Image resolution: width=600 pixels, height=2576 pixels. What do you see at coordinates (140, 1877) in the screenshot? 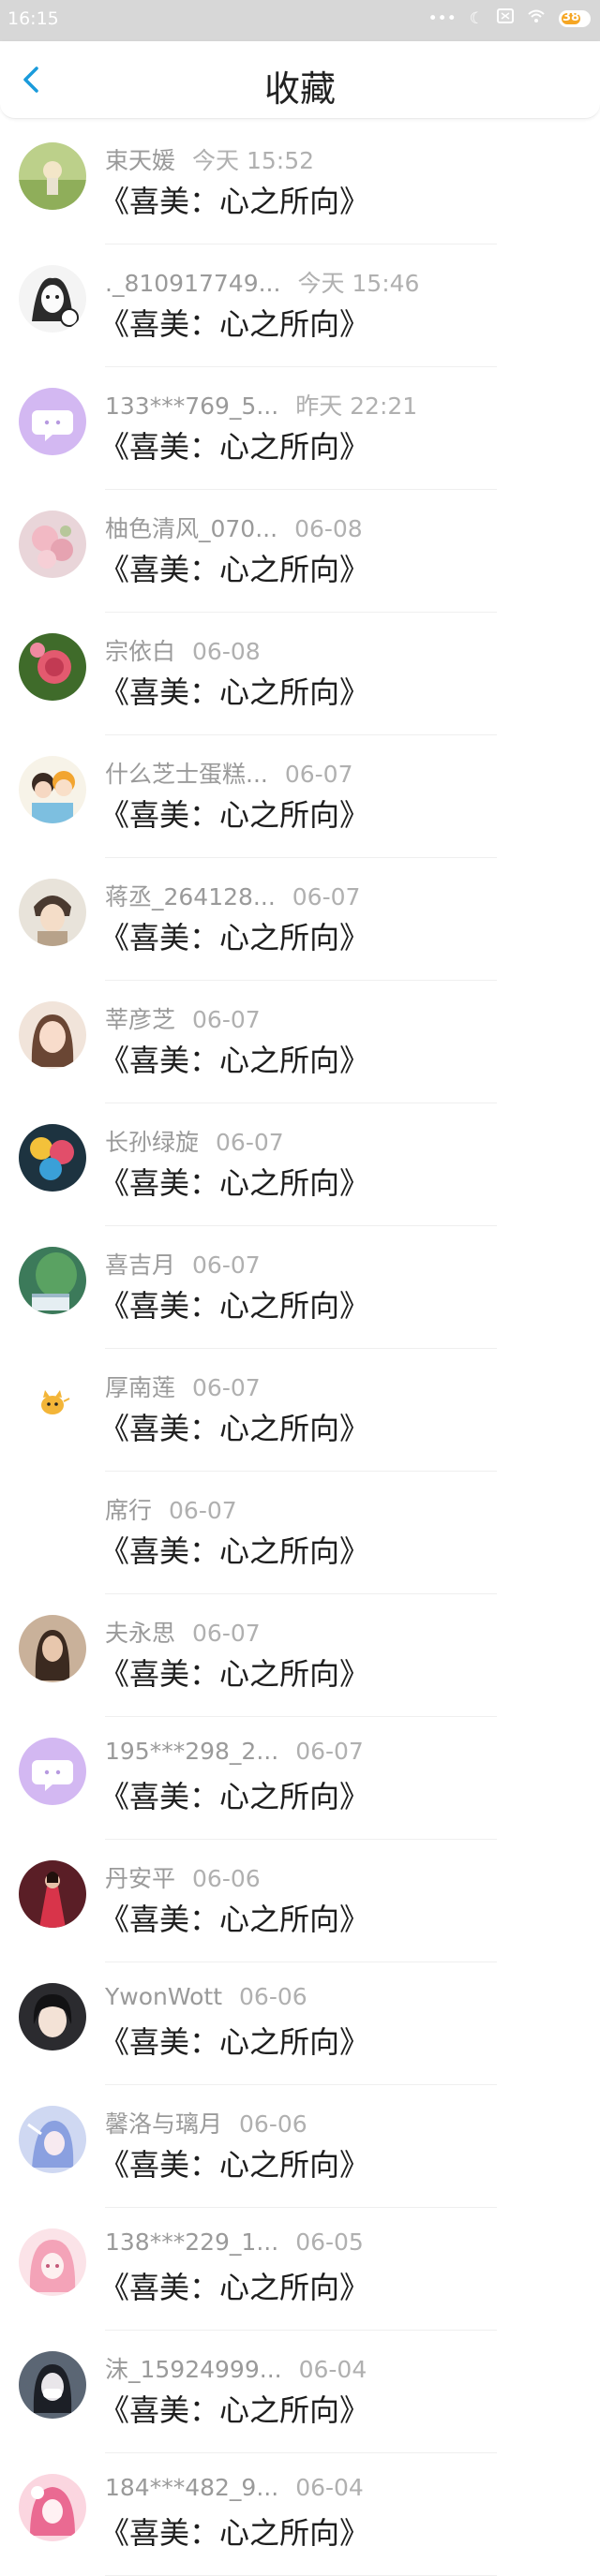
I see `user-name: 丹安平` at bounding box center [140, 1877].